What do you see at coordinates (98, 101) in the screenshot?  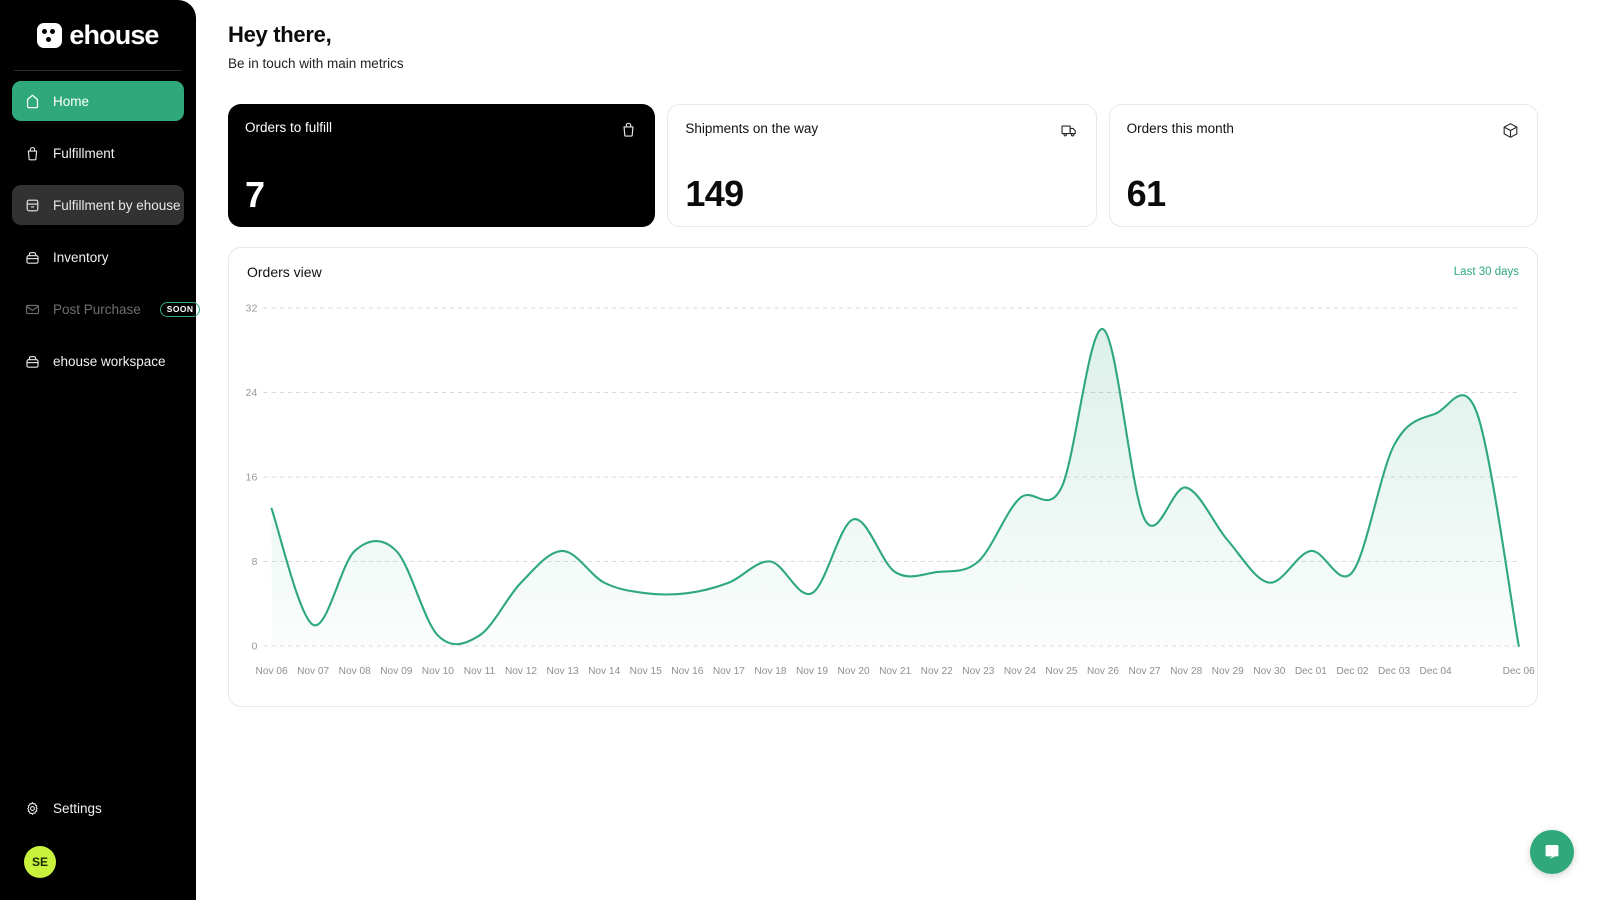 I see `sidebar-item-home: Home` at bounding box center [98, 101].